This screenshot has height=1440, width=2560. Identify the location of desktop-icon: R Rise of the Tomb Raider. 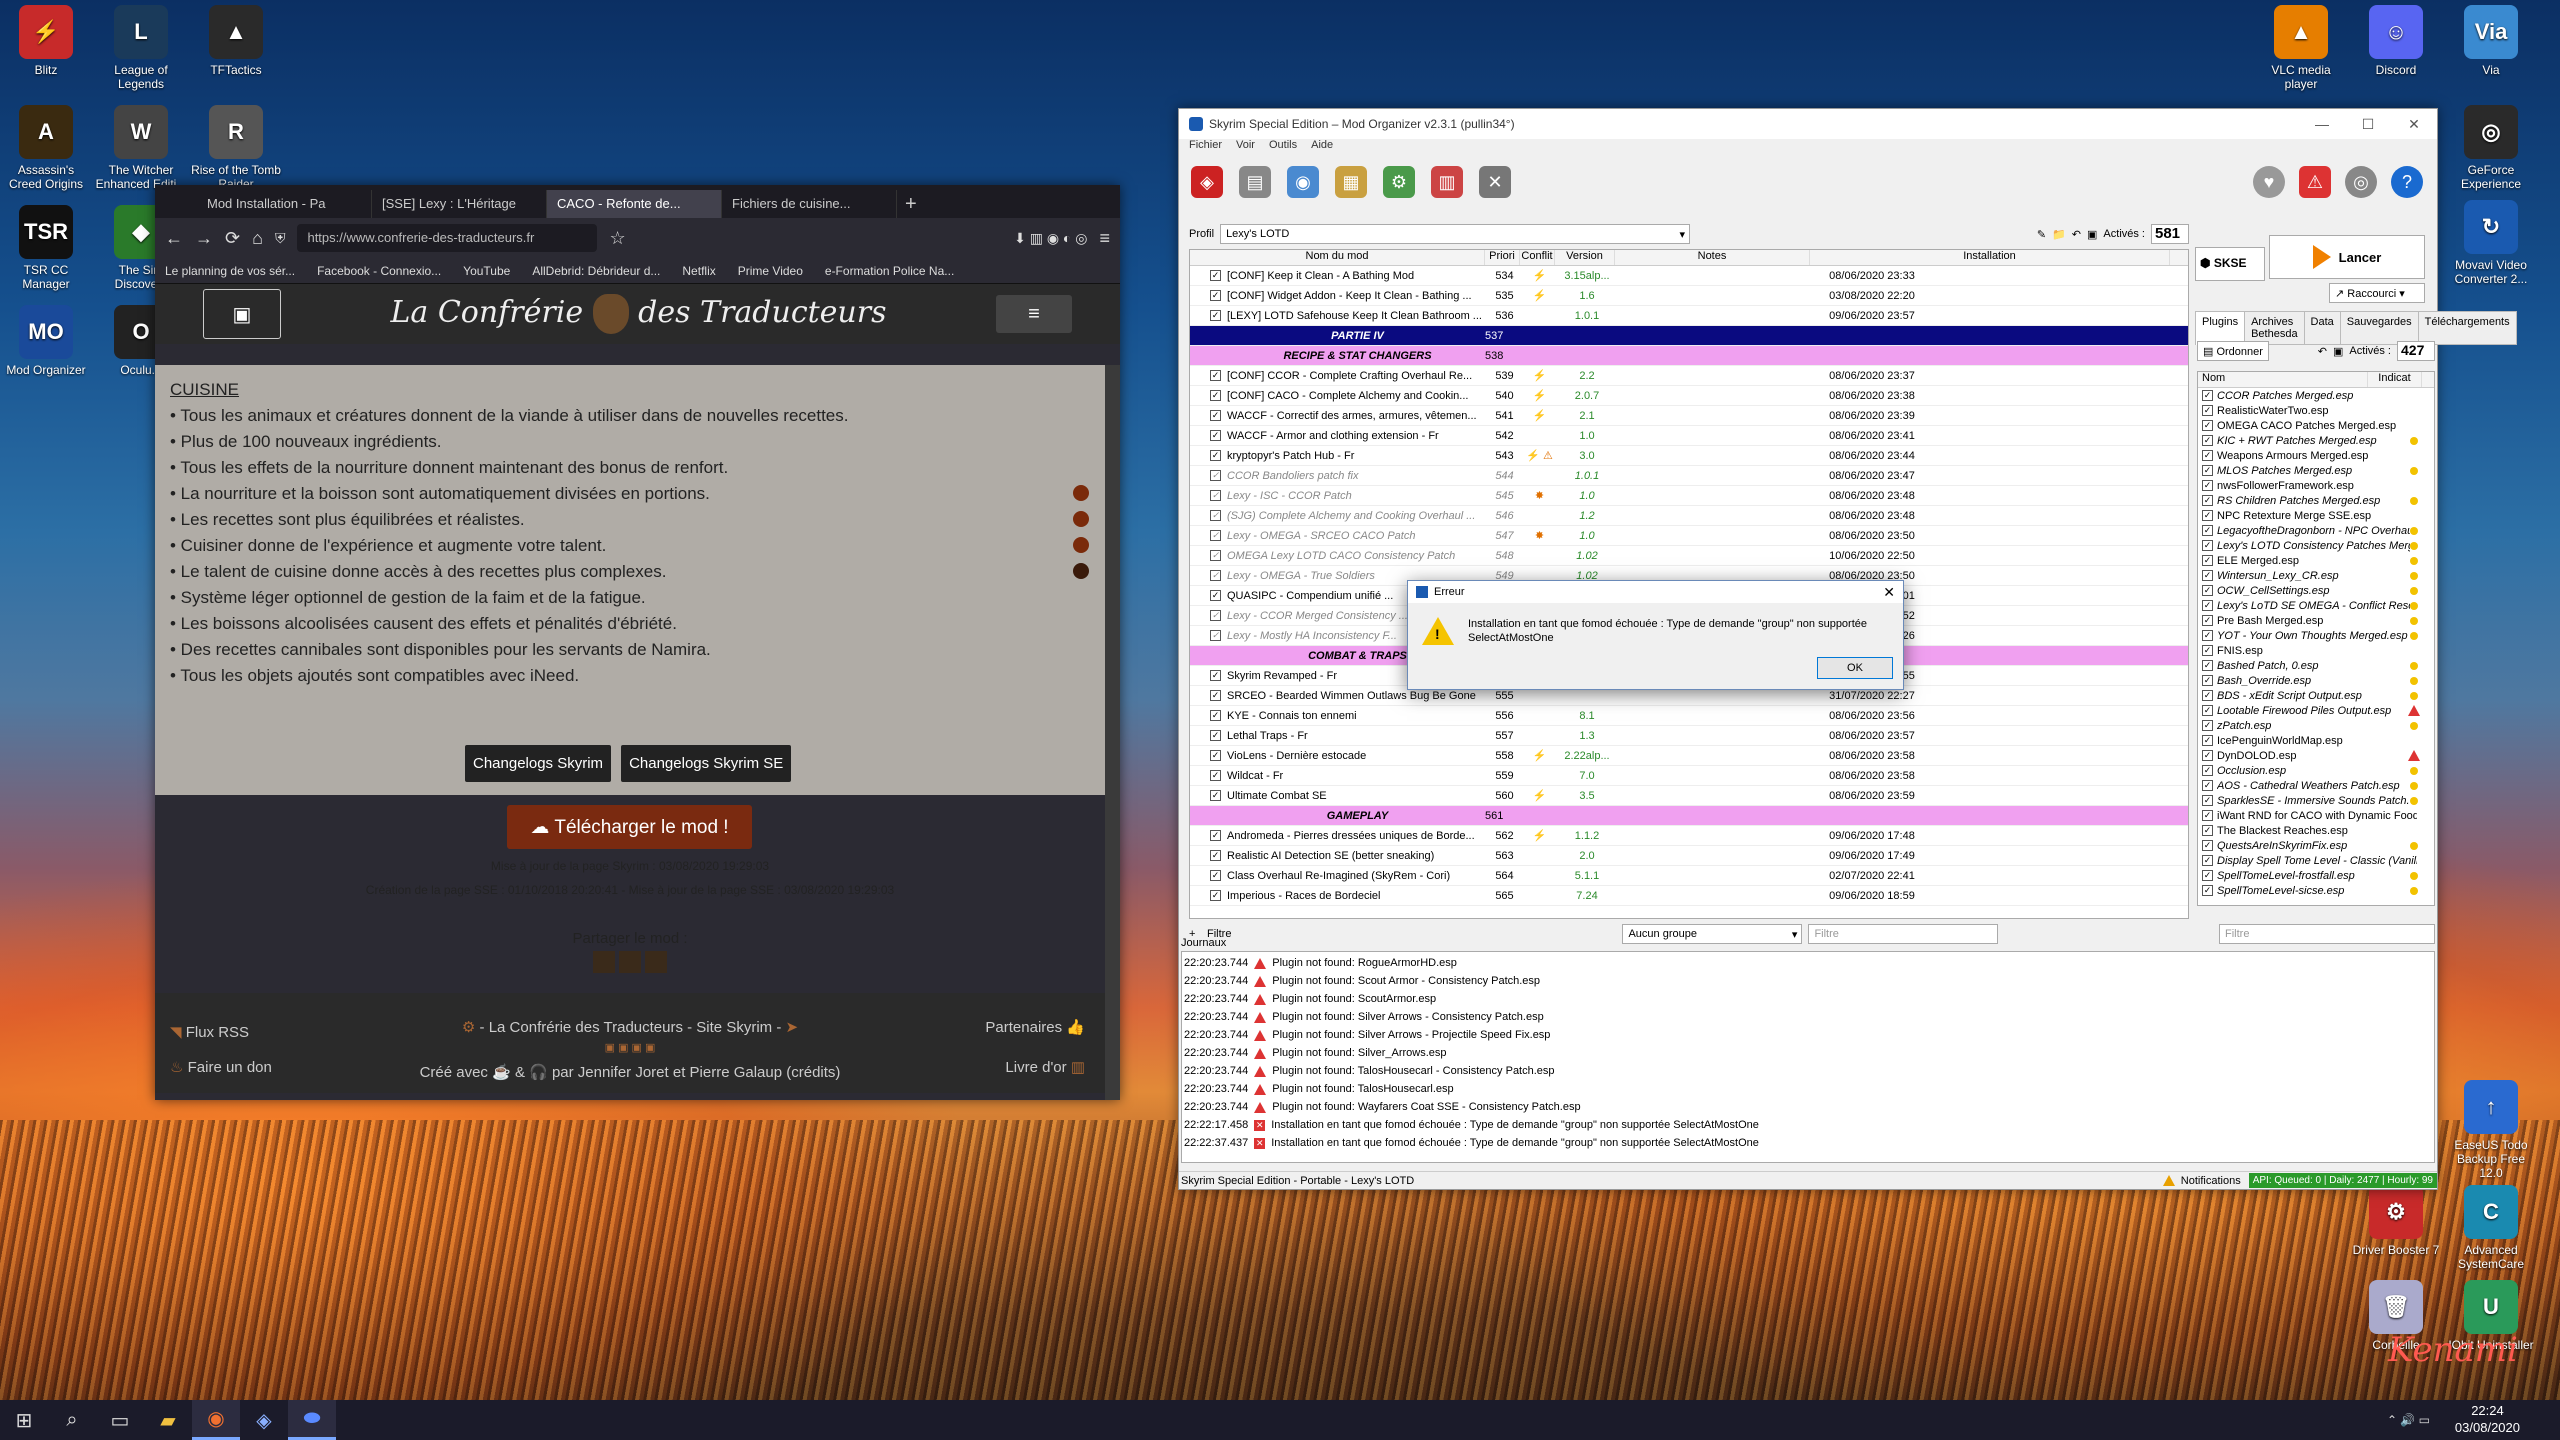
(236, 148).